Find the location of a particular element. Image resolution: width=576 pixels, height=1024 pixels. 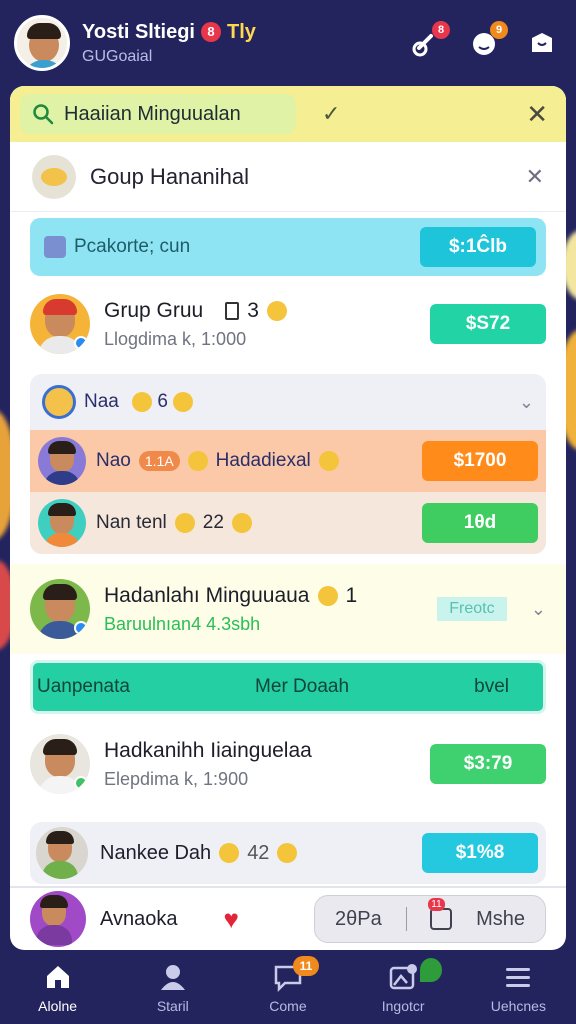

user-name: Yosti Sltiegi 8 Tly is located at coordinates (244, 32).